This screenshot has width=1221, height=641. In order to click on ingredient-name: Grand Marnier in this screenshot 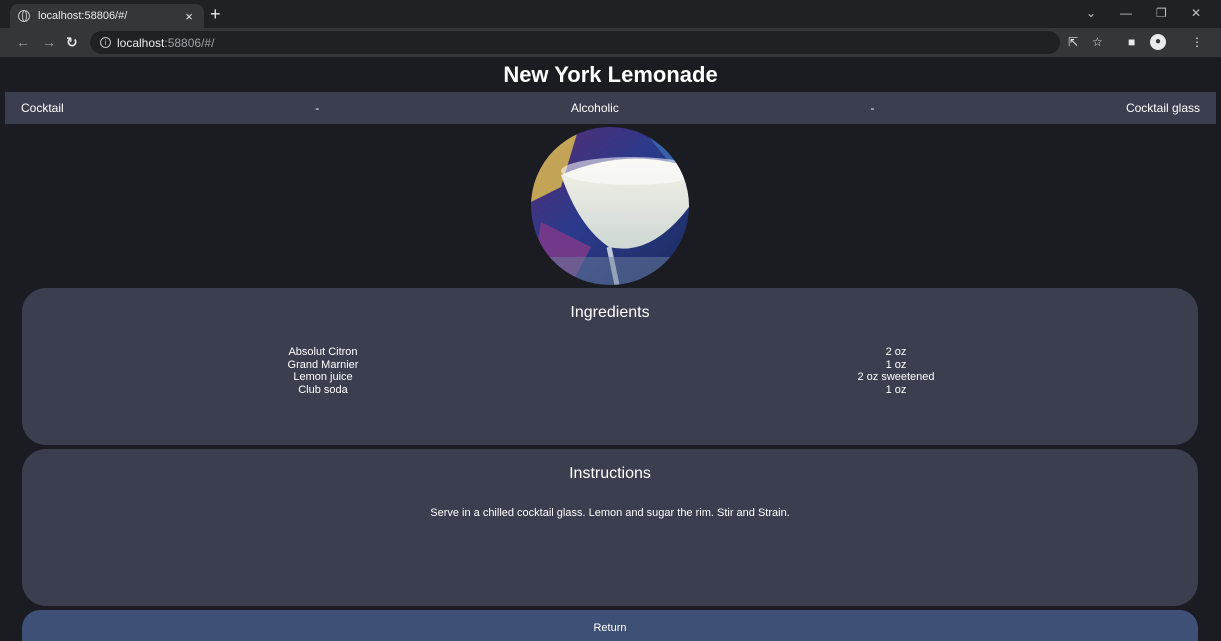, I will do `click(323, 364)`.